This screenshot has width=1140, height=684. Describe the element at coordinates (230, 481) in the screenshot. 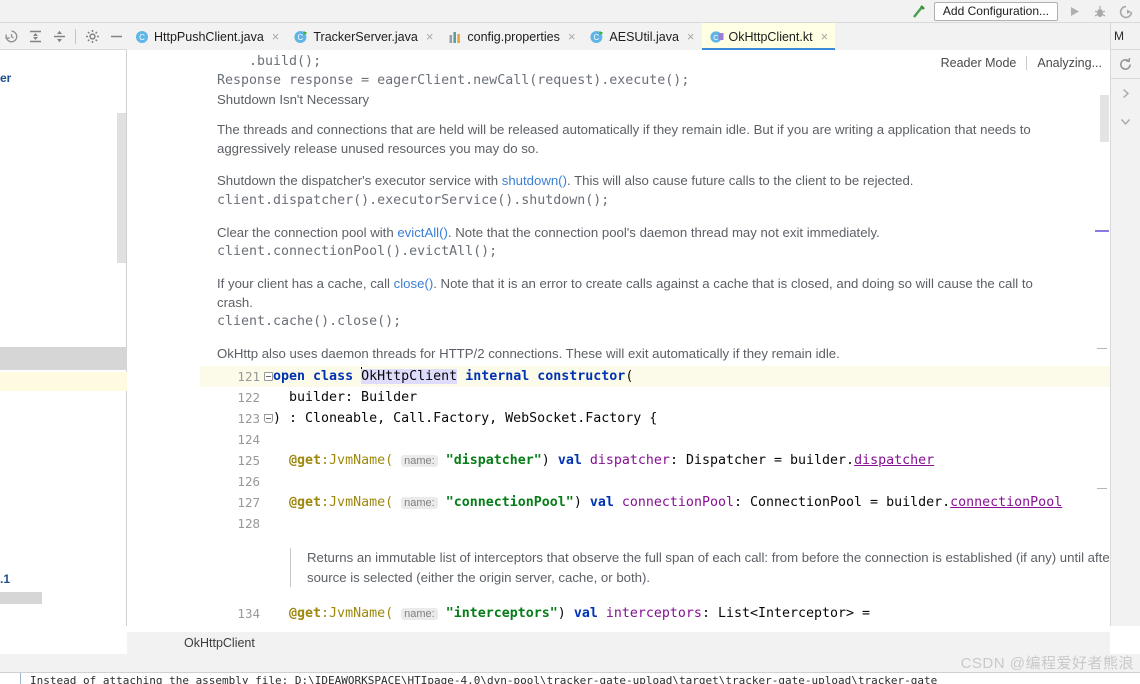

I see `line-number: 126` at that location.